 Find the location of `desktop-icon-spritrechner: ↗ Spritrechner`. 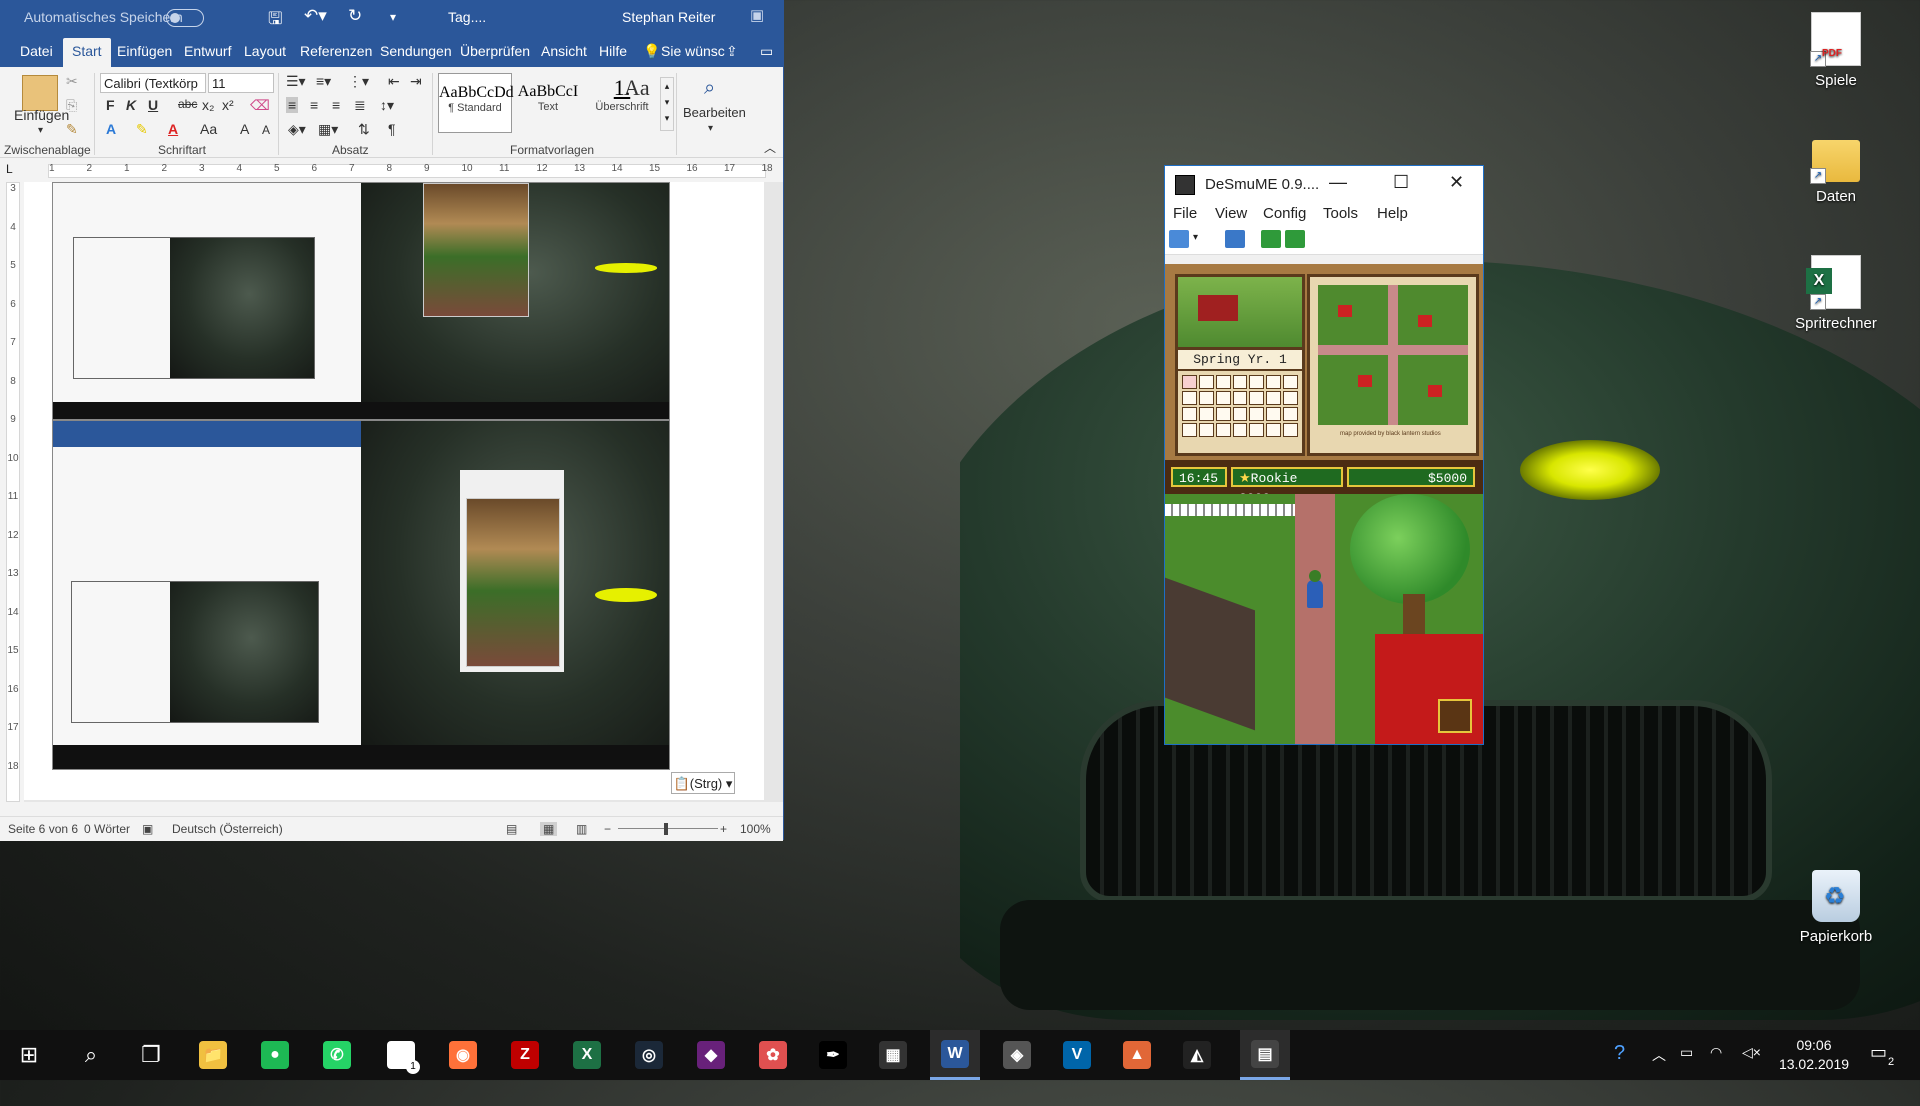

desktop-icon-spritrechner: ↗ Spritrechner is located at coordinates (1836, 293).